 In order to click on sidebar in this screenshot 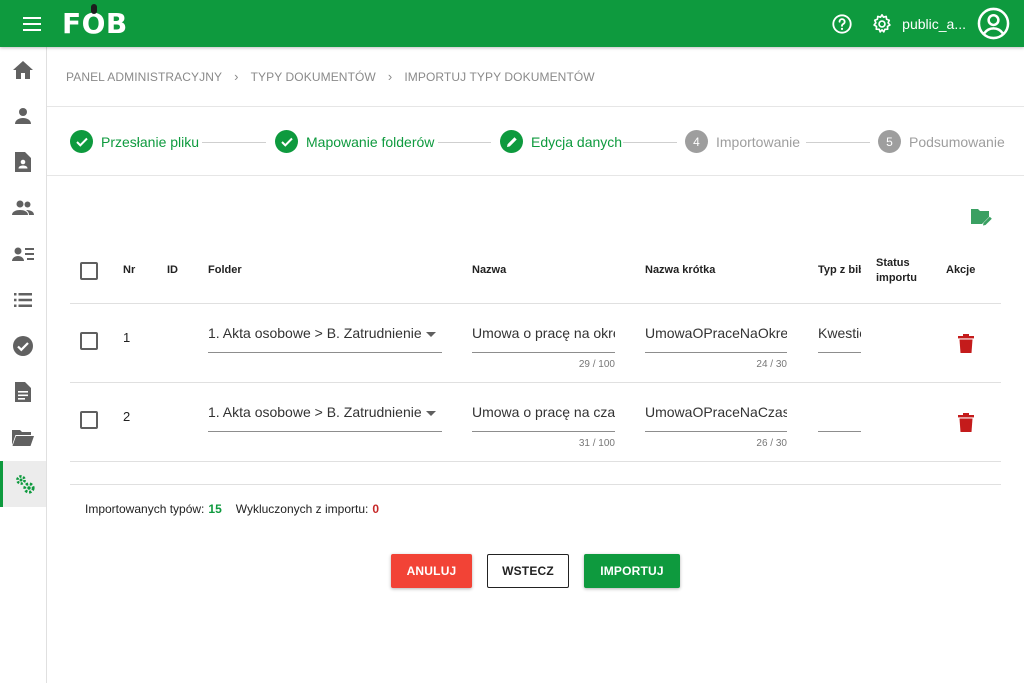, I will do `click(23, 365)`.